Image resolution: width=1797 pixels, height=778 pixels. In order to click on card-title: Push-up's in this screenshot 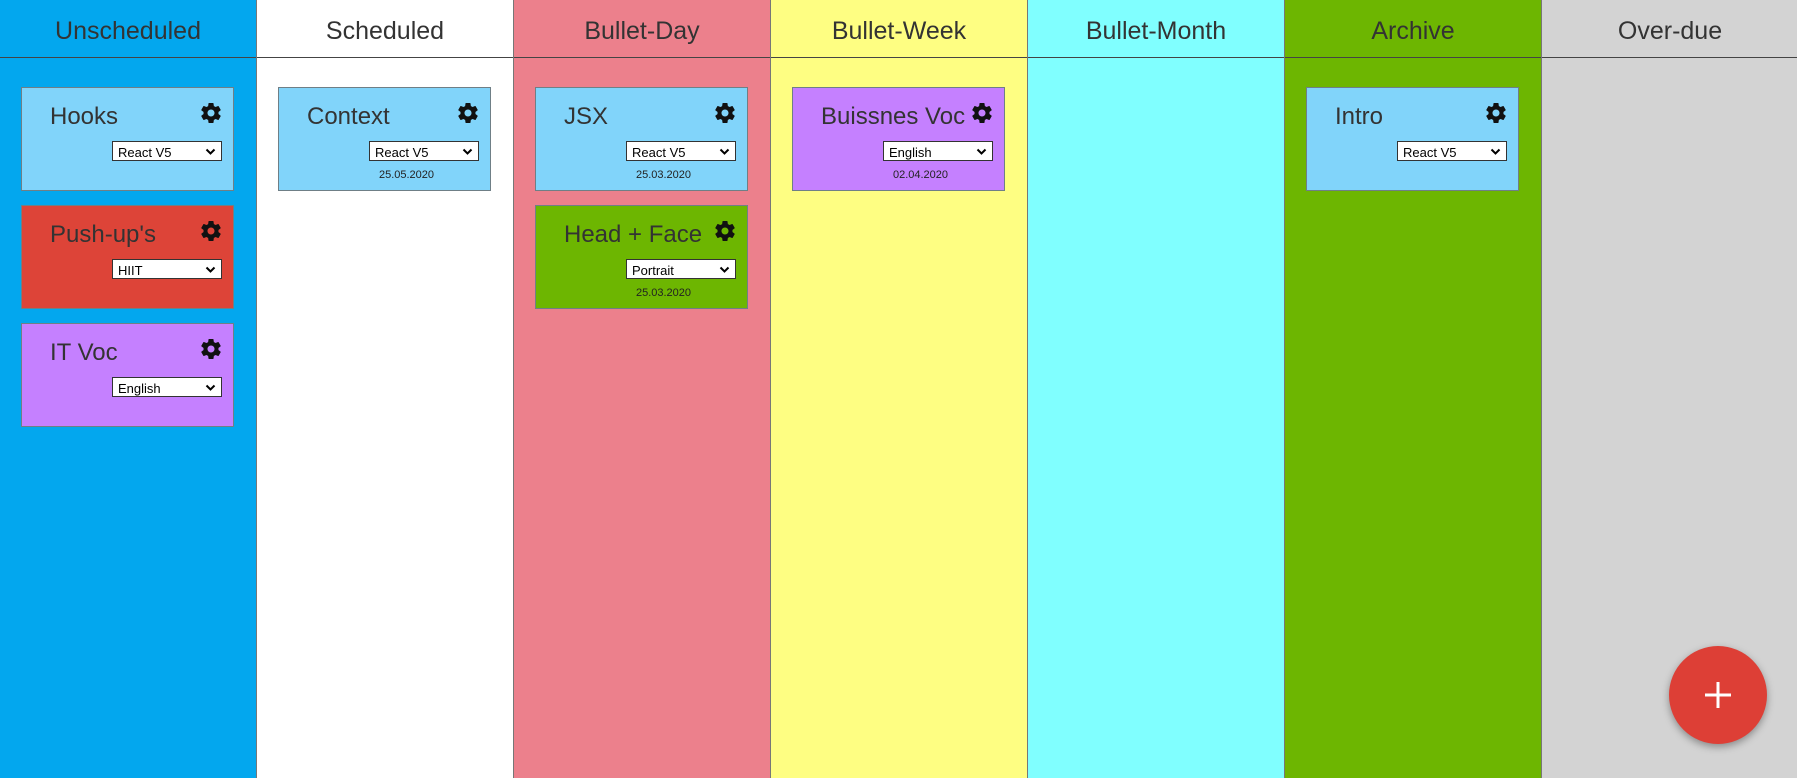, I will do `click(103, 234)`.